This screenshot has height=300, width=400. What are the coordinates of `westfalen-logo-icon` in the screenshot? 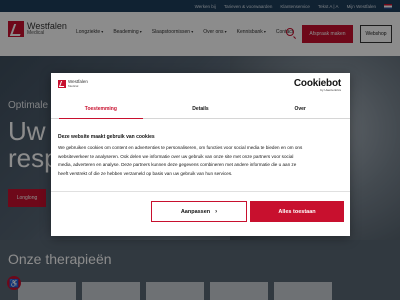 It's located at (62, 84).